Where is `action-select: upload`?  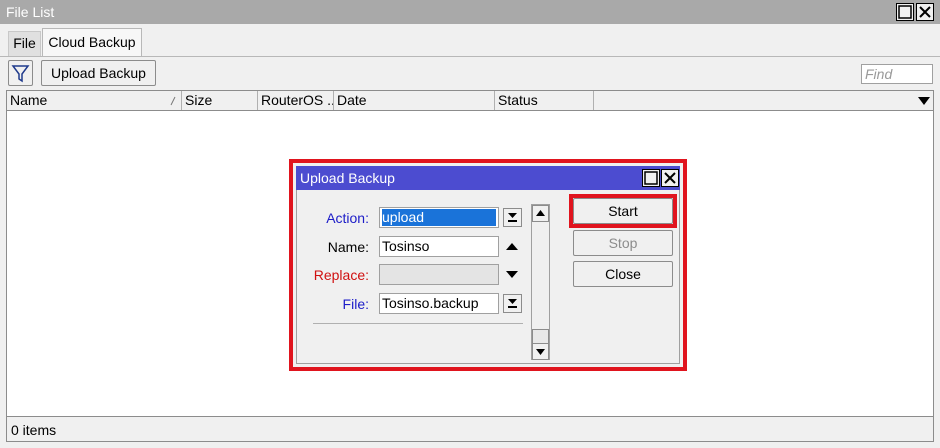
action-select: upload is located at coordinates (439, 217).